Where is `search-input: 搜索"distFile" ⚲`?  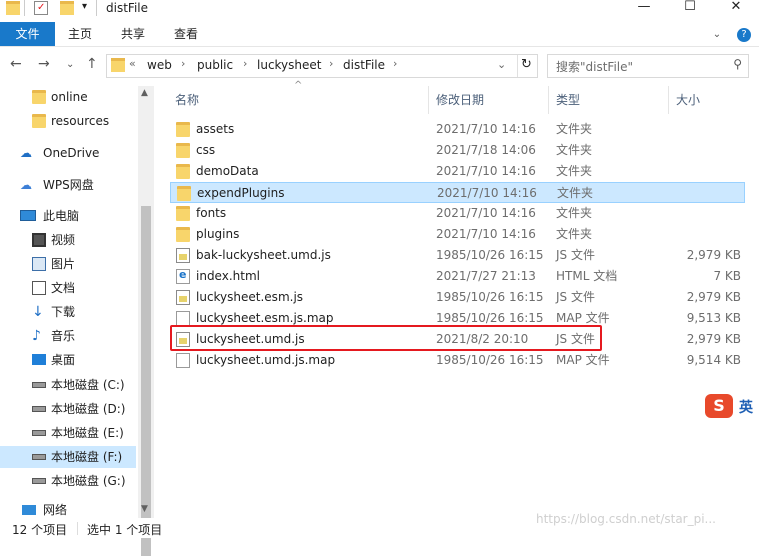 search-input: 搜索"distFile" ⚲ is located at coordinates (648, 66).